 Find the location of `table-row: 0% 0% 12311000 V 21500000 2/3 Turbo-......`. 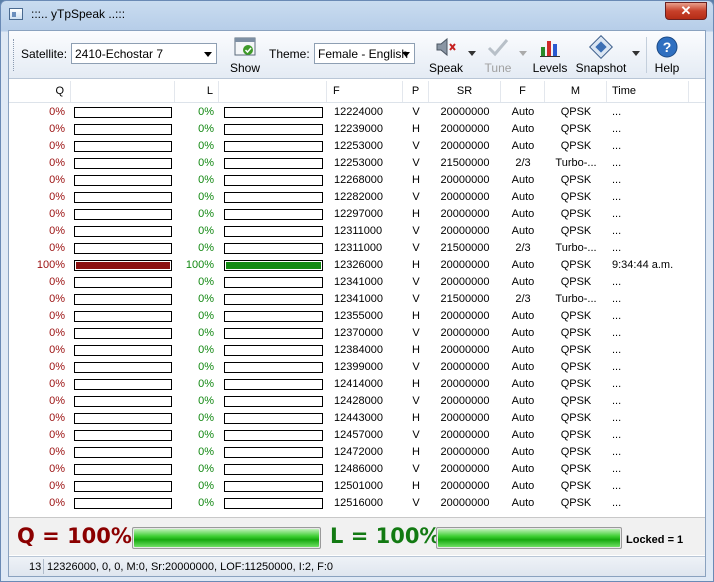

table-row: 0% 0% 12311000 V 21500000 2/3 Turbo-...... is located at coordinates (357, 248).